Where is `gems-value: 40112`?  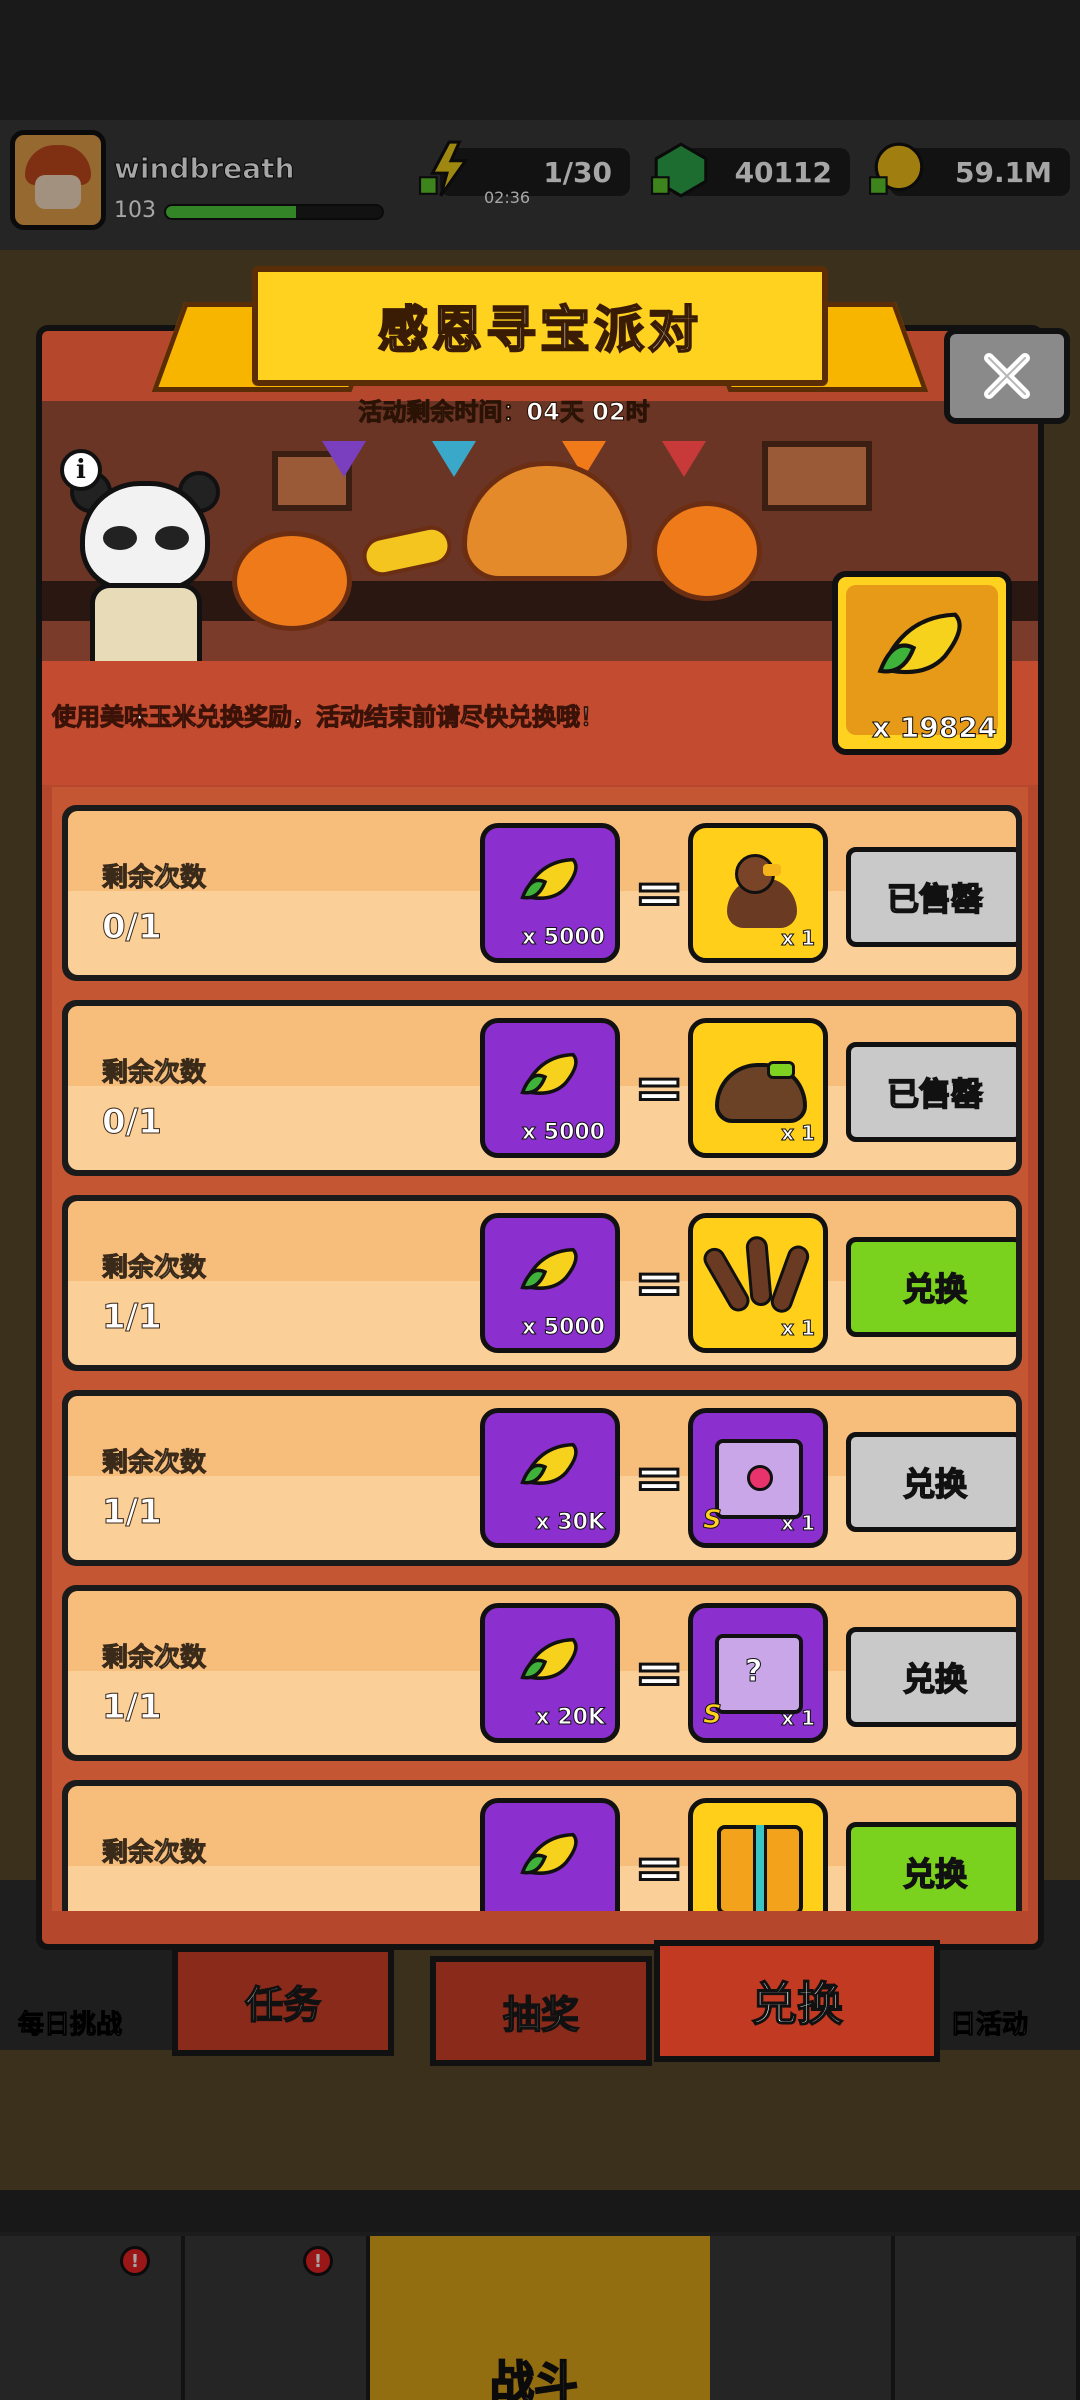
gems-value: 40112 is located at coordinates (783, 172).